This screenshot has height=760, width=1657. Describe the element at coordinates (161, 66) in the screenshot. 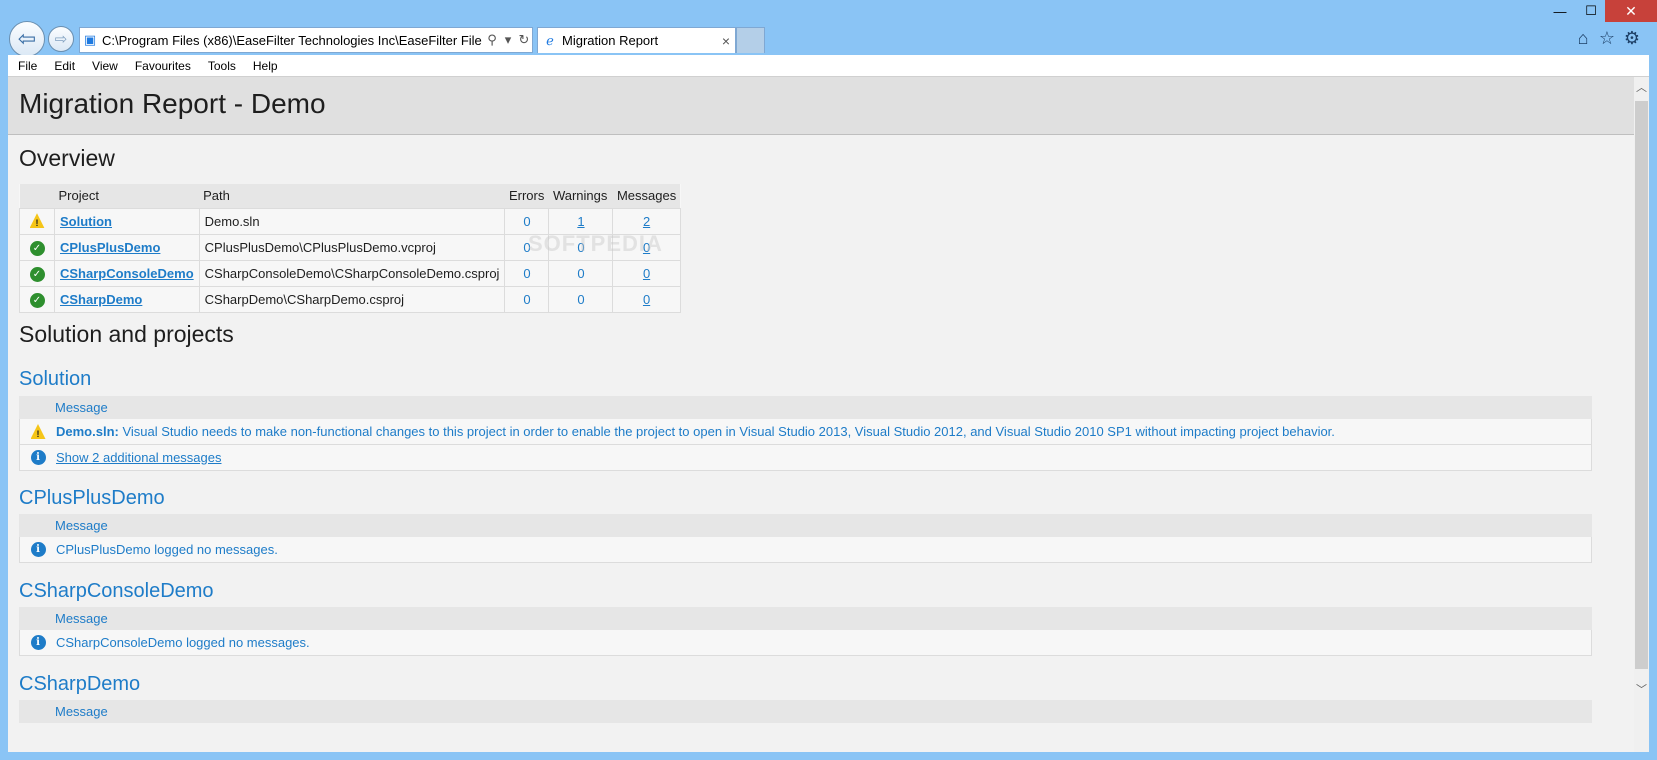

I see `menu-favourites: Favourites` at that location.